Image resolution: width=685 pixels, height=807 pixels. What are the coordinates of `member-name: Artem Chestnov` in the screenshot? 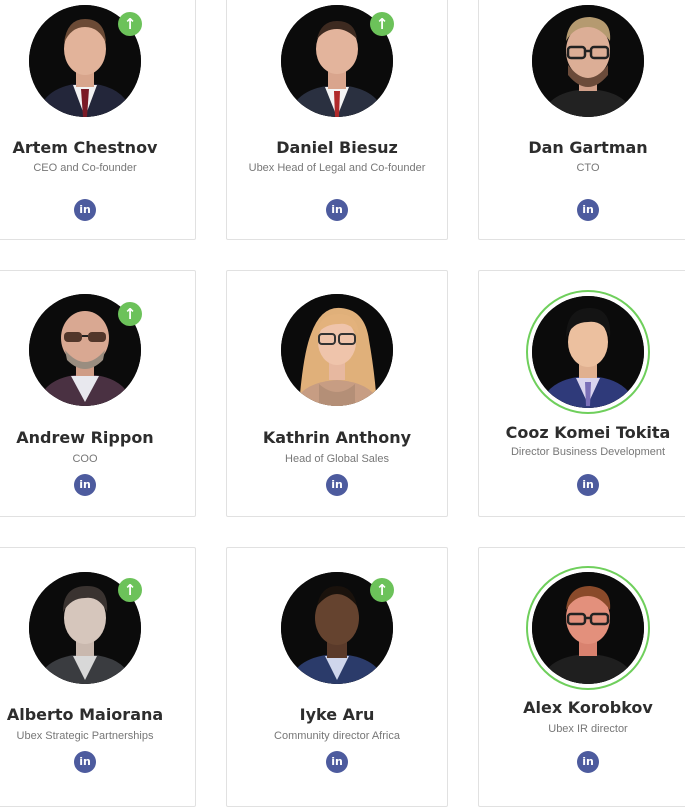 It's located at (85, 147).